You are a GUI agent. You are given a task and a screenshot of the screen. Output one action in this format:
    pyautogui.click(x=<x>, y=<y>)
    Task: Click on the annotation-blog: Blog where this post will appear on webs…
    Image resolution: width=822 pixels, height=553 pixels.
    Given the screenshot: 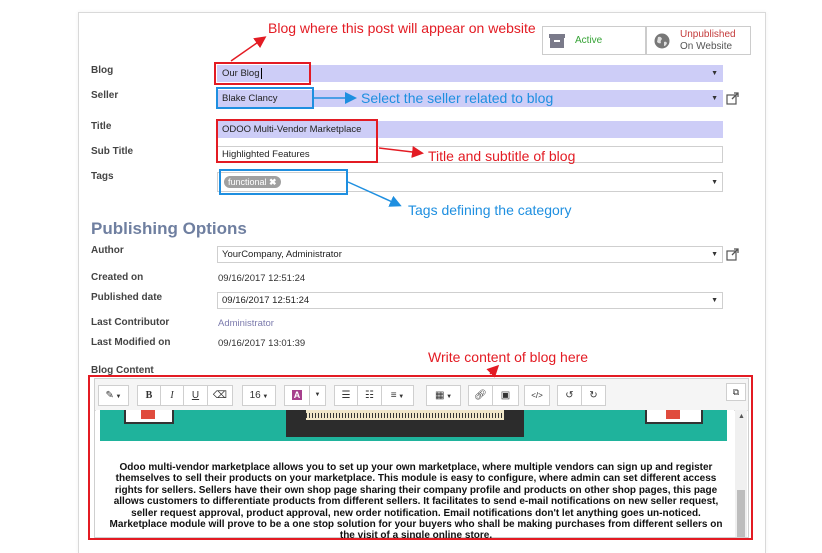 What is the action you would take?
    pyautogui.click(x=402, y=28)
    